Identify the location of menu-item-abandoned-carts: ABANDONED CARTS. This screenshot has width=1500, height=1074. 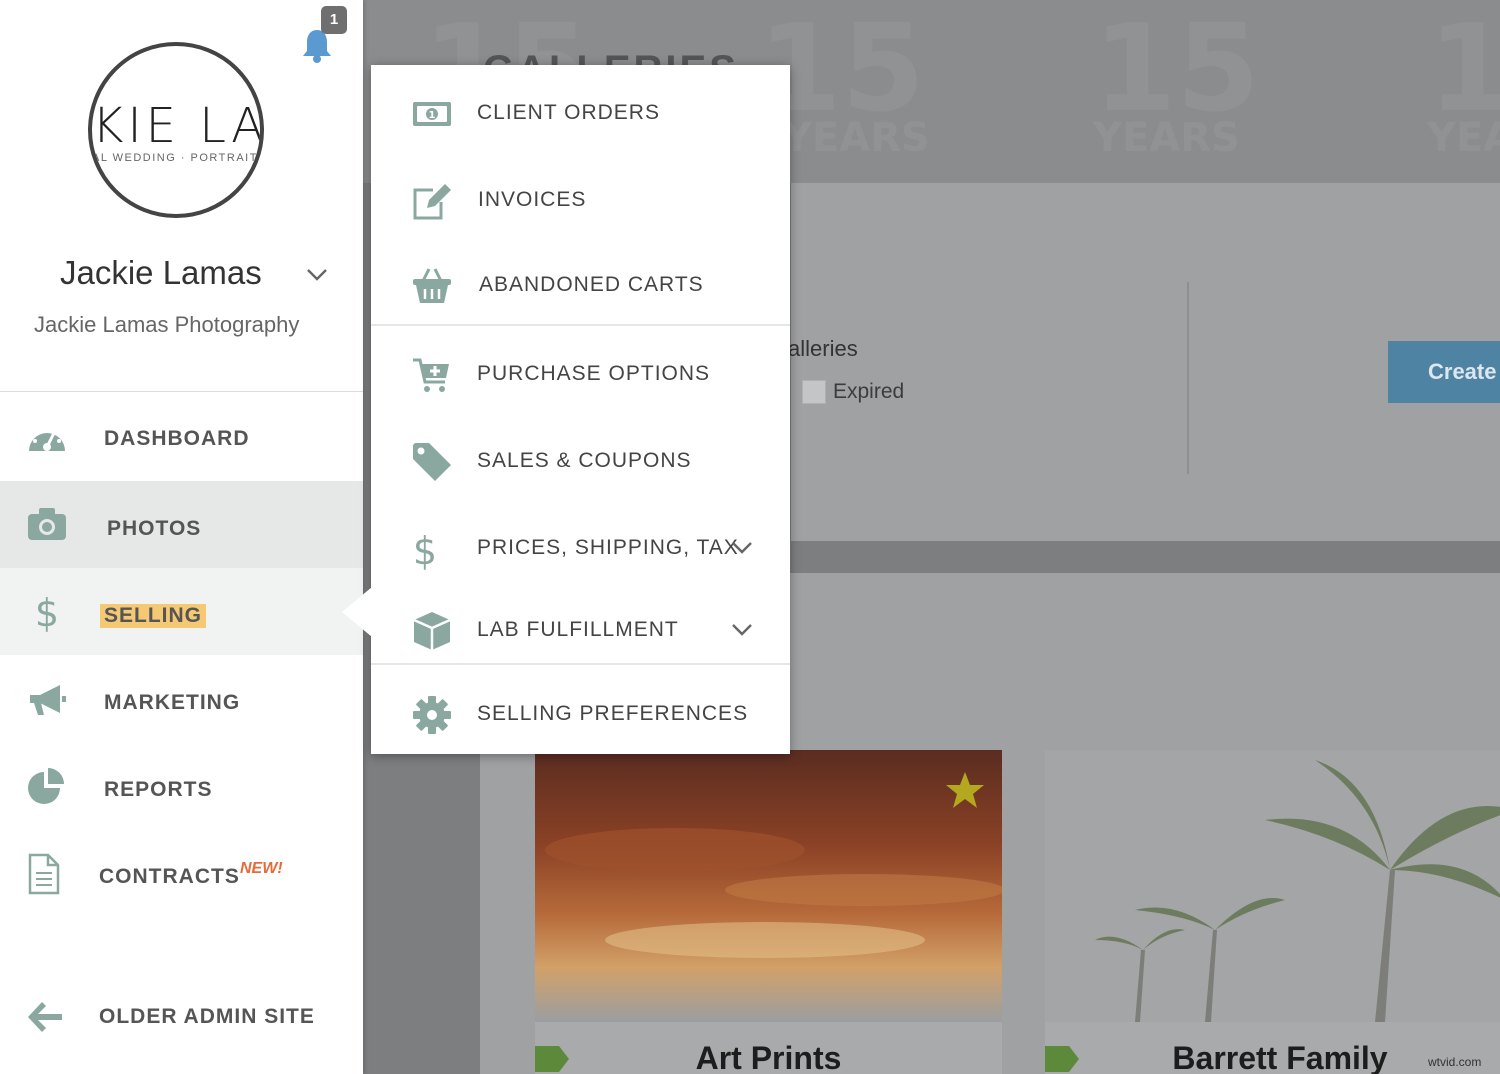
(580, 286).